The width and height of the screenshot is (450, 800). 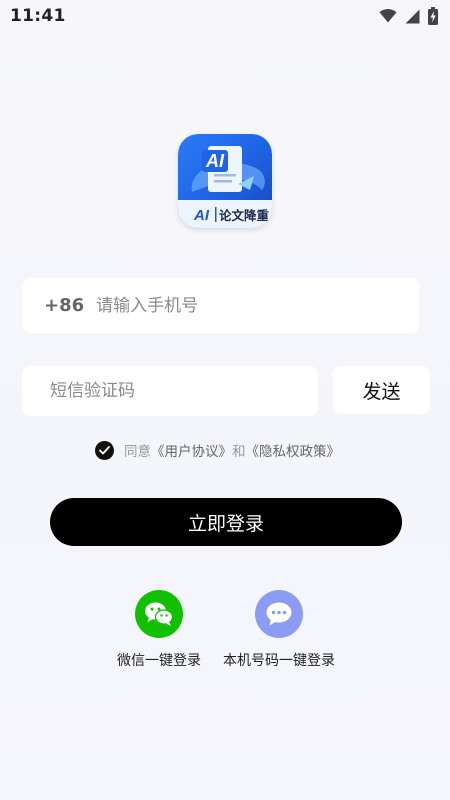 I want to click on checkmark-icon, so click(x=104, y=449).